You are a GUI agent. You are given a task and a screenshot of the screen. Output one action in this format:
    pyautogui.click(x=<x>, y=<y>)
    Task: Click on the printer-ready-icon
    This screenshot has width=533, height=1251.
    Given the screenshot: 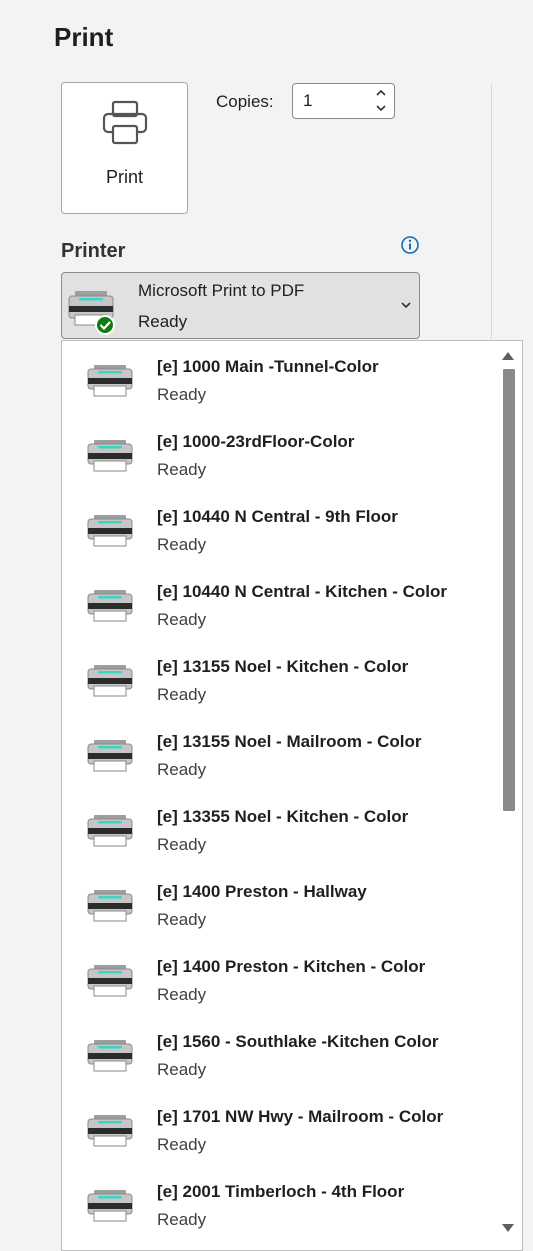 What is the action you would take?
    pyautogui.click(x=91, y=313)
    